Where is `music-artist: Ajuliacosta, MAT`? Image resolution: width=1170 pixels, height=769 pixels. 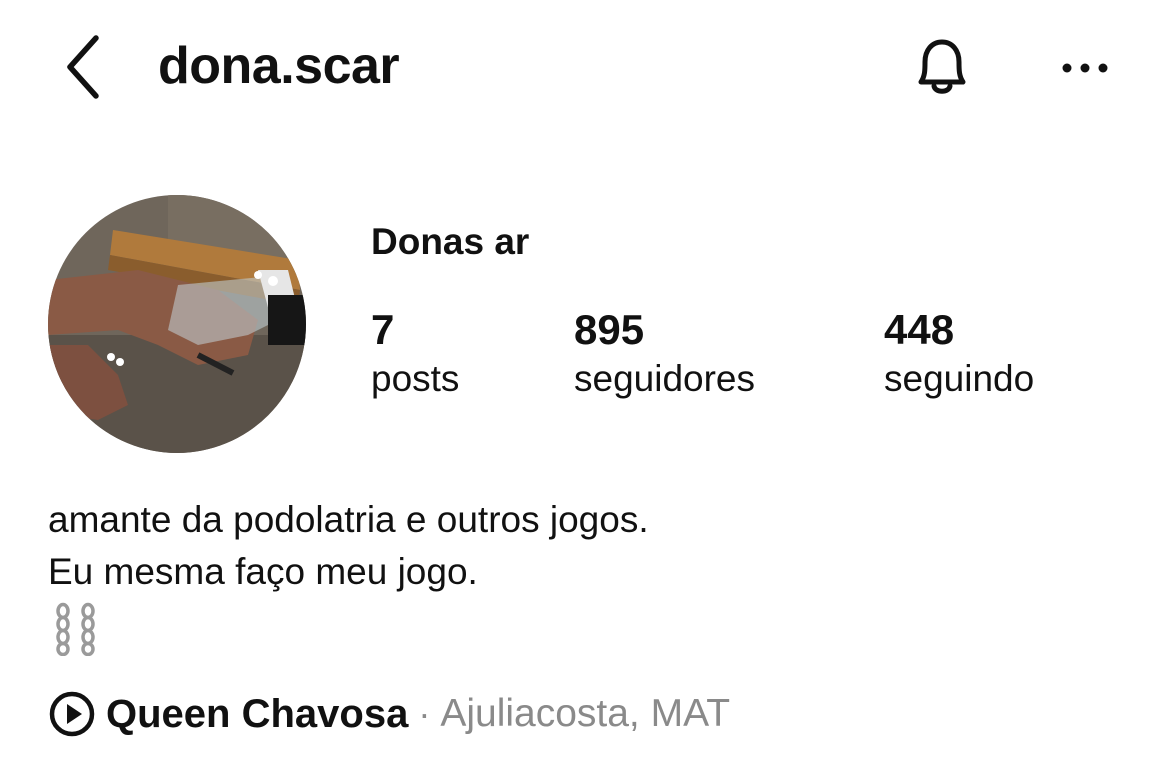 music-artist: Ajuliacosta, MAT is located at coordinates (585, 713).